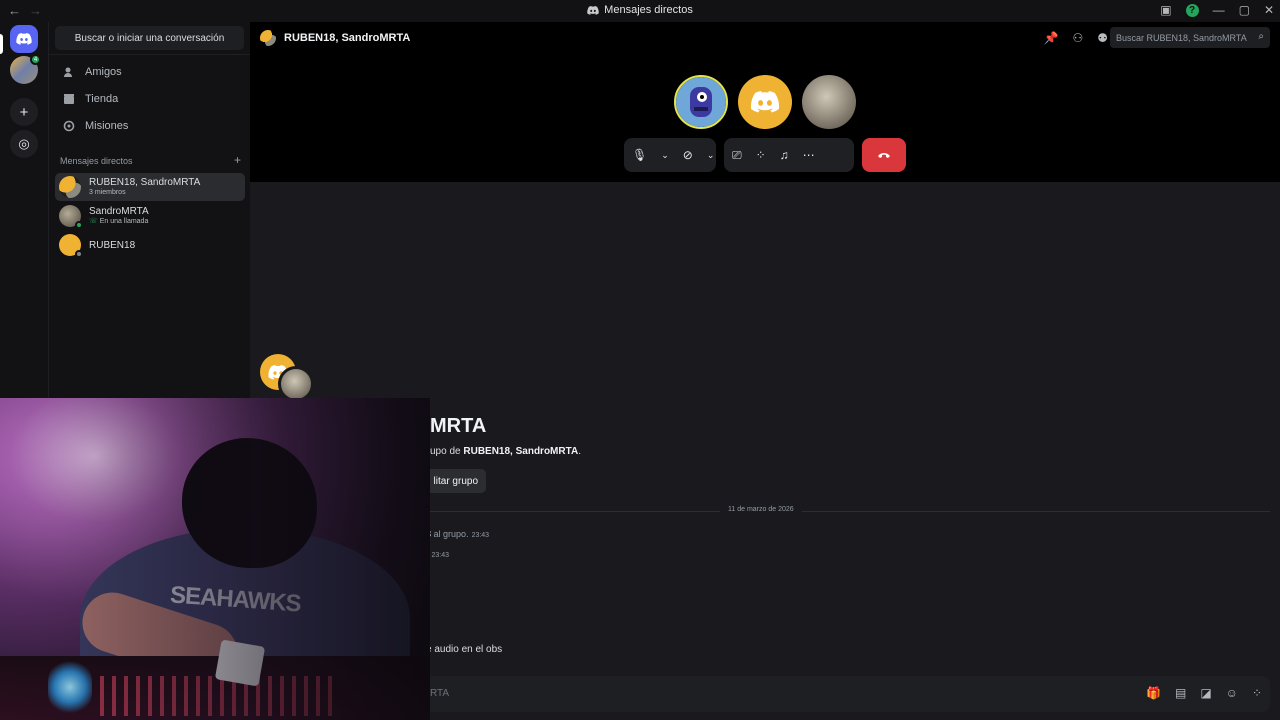 The width and height of the screenshot is (1280, 720). I want to click on disconnect-button, so click(884, 155).